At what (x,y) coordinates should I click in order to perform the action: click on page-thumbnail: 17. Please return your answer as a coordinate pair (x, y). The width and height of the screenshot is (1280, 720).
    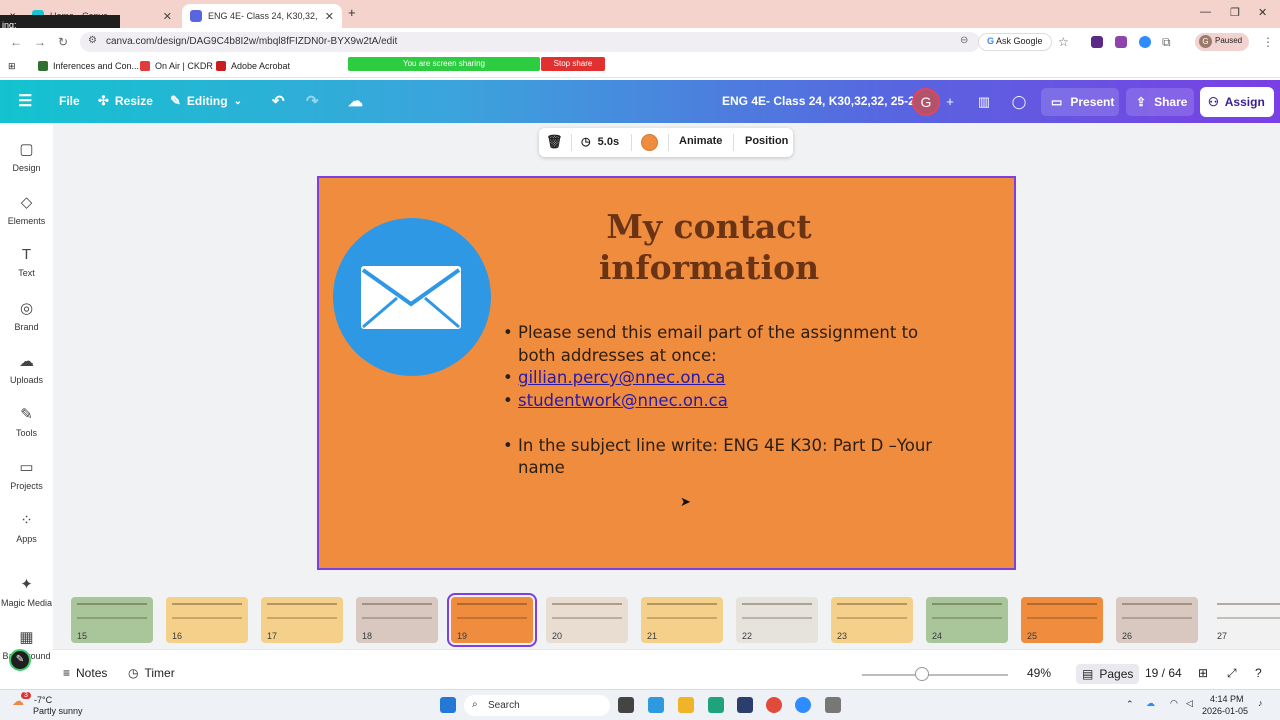
    Looking at the image, I should click on (302, 620).